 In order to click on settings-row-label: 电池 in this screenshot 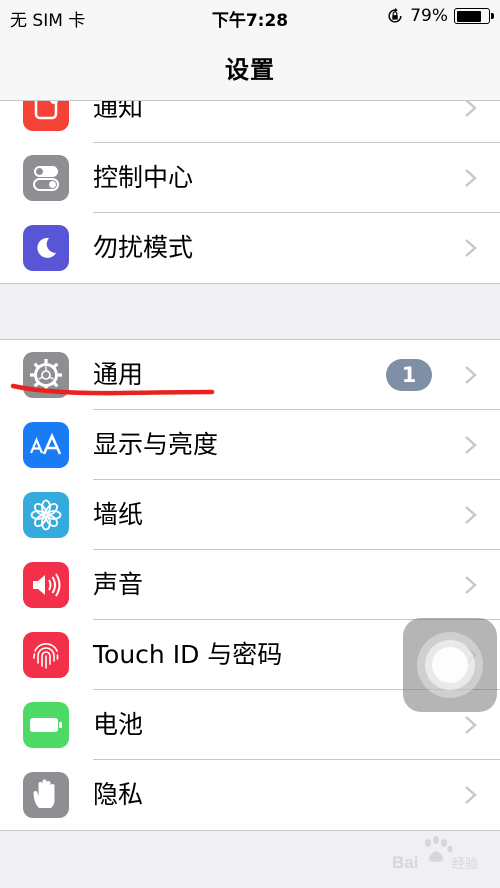, I will do `click(118, 724)`.